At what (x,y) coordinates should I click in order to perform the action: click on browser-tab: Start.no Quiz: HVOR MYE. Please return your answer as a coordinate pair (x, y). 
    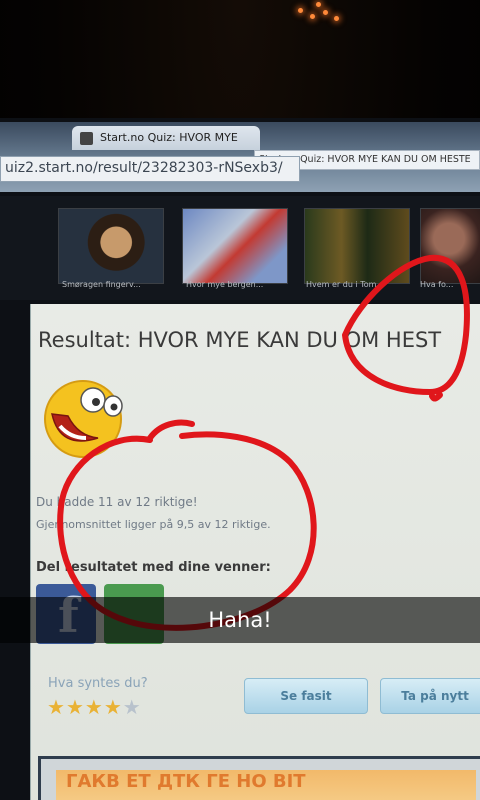
    Looking at the image, I should click on (166, 138).